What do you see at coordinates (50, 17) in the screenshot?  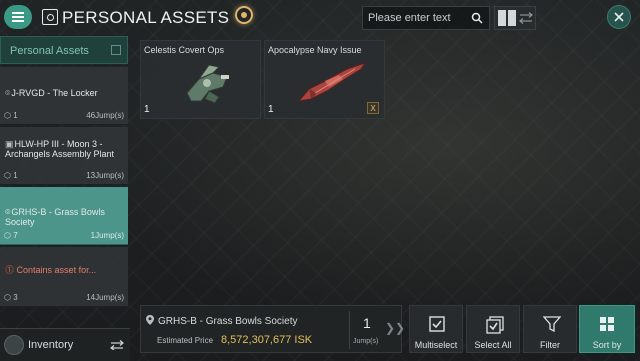 I see `assets-icon` at bounding box center [50, 17].